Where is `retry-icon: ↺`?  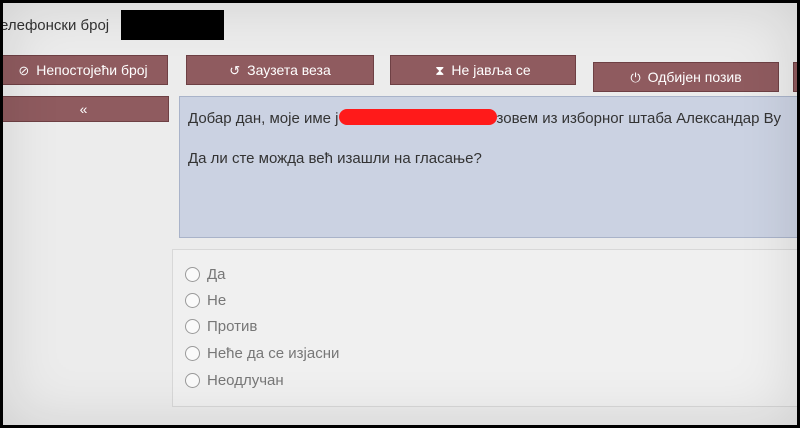
retry-icon: ↺ is located at coordinates (235, 70).